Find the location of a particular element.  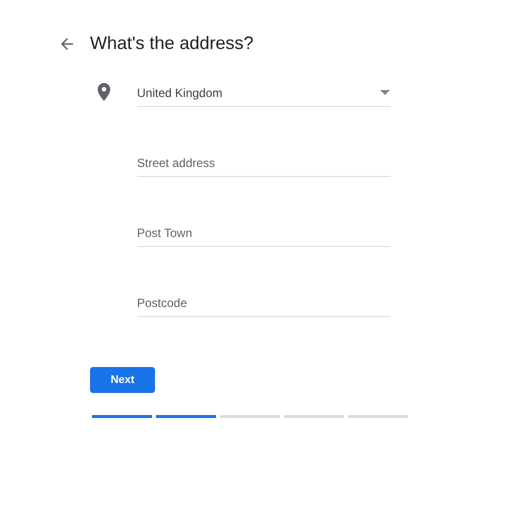

dropdown-caret-icon is located at coordinates (385, 92).